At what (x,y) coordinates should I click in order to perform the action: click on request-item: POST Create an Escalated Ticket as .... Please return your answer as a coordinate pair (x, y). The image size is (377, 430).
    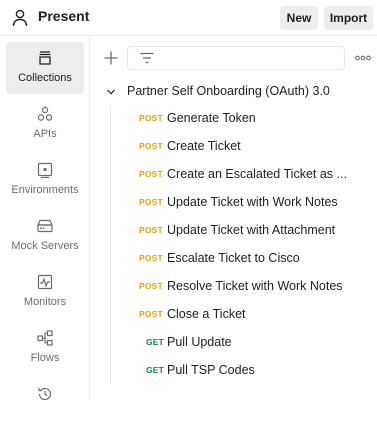
    Looking at the image, I should click on (243, 176).